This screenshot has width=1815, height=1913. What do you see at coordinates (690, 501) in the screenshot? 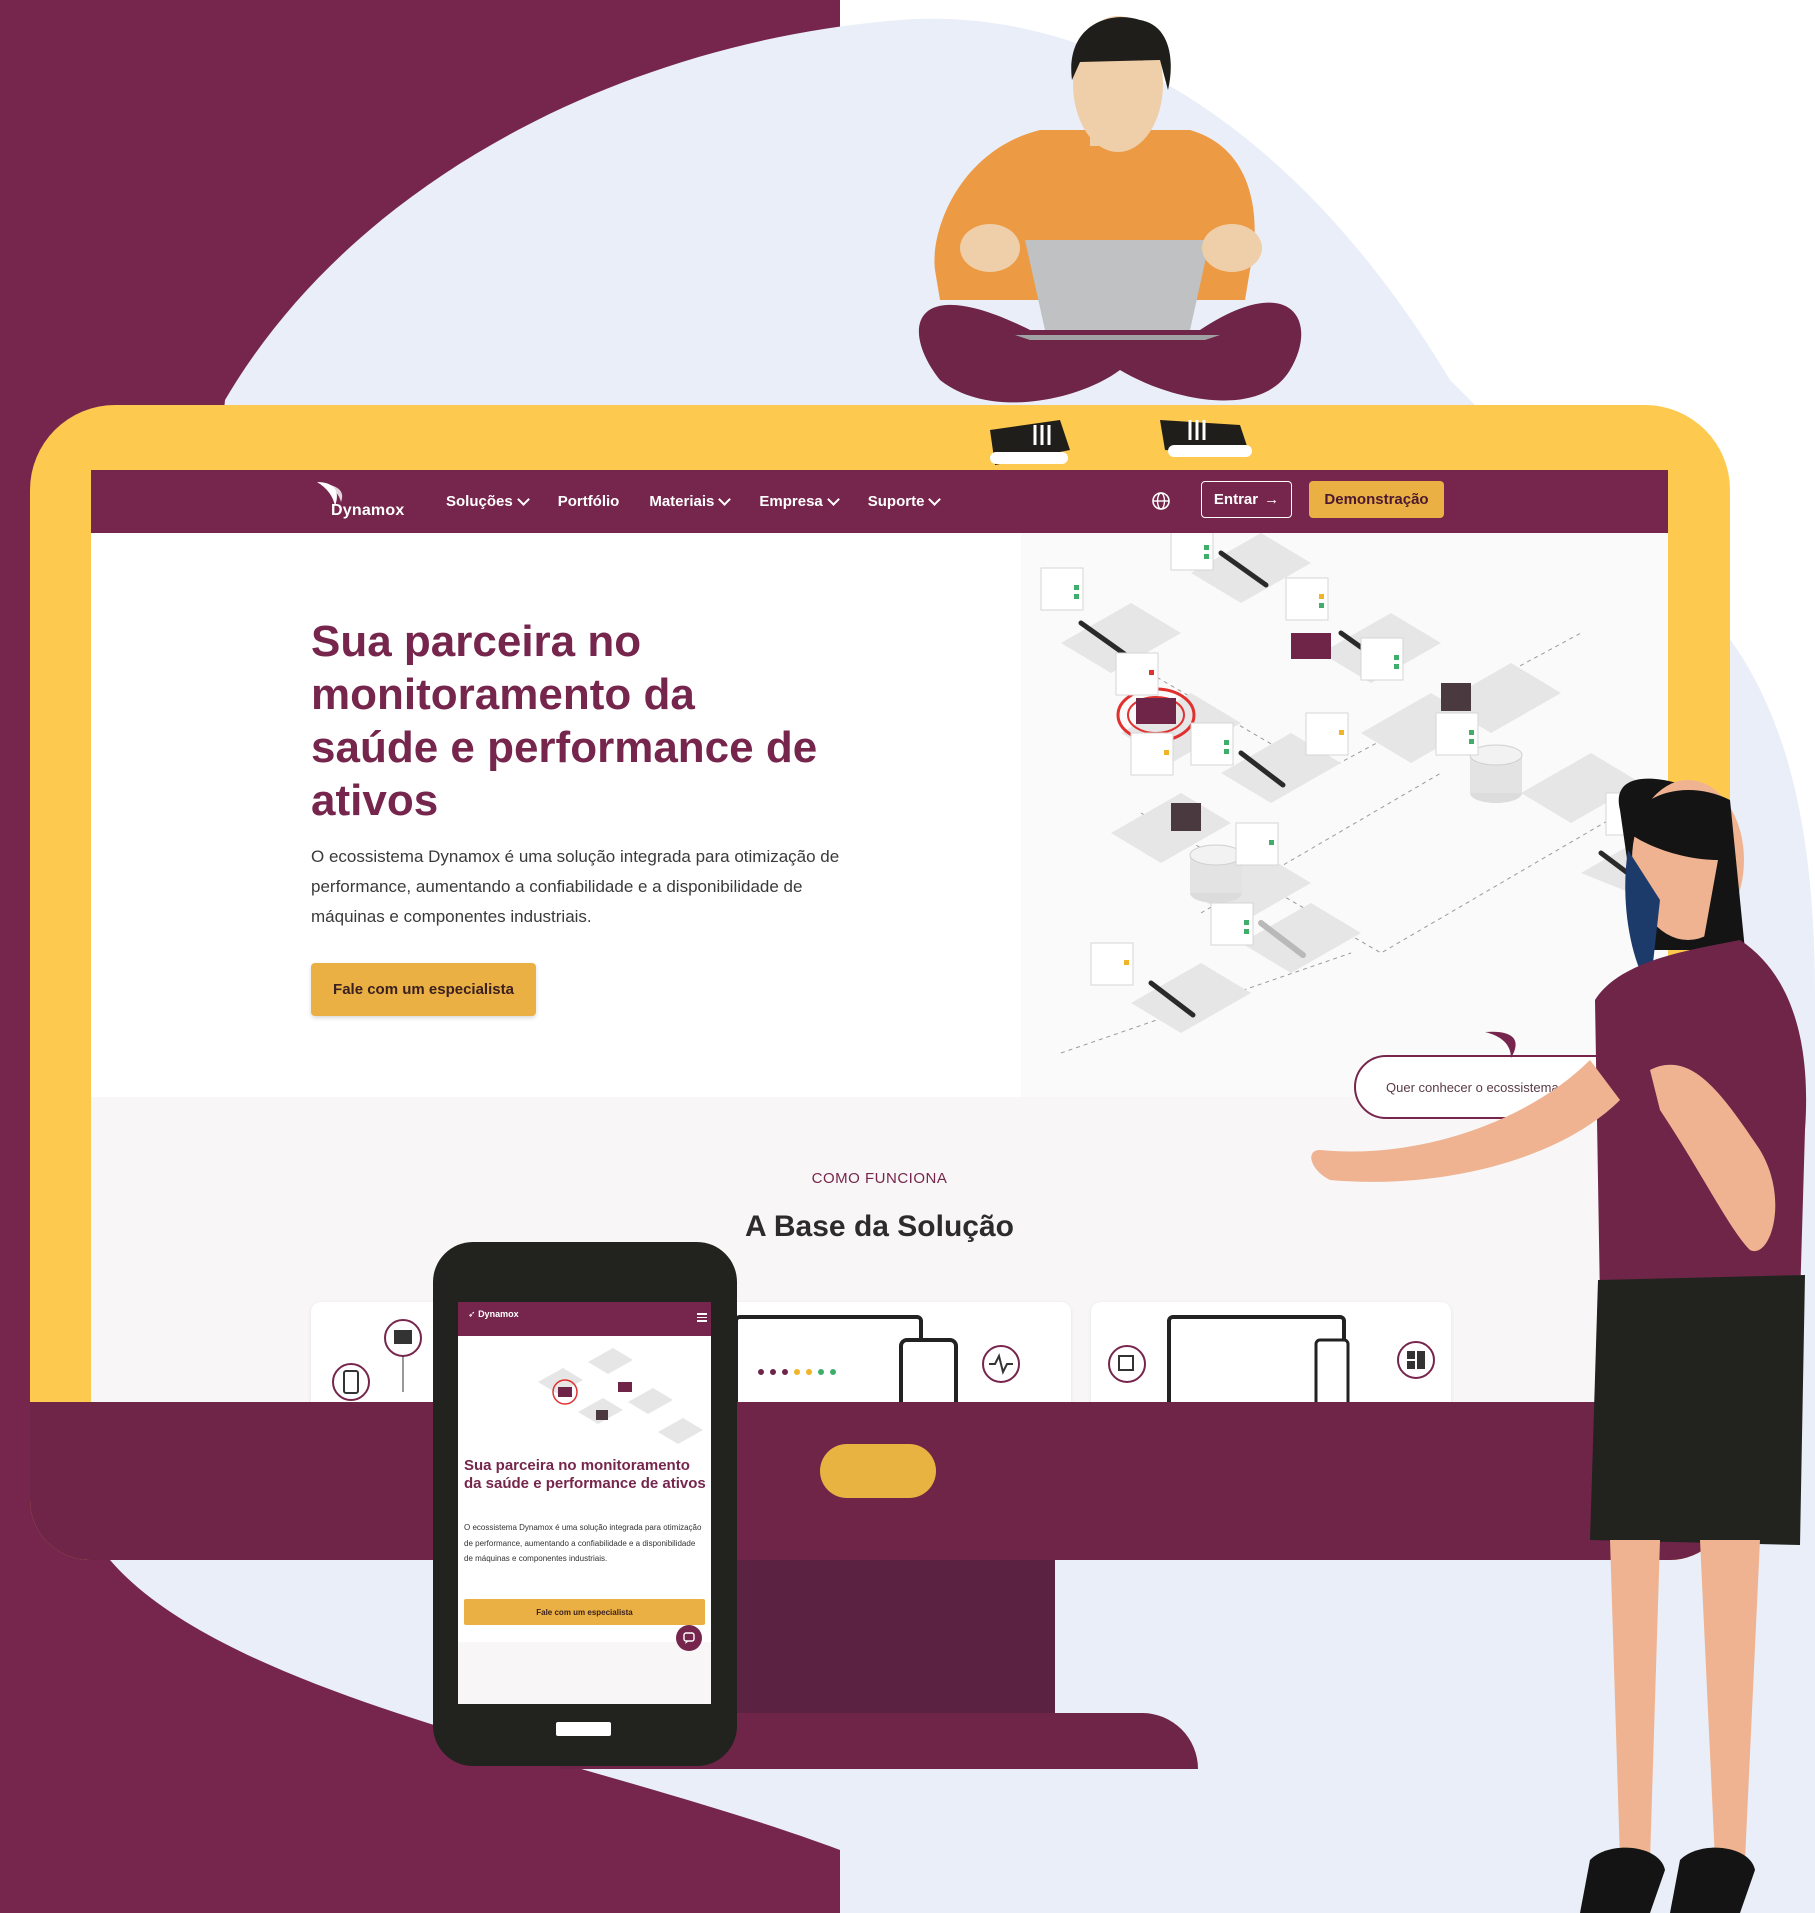
I see `menu-item-materiais: Materiais` at bounding box center [690, 501].